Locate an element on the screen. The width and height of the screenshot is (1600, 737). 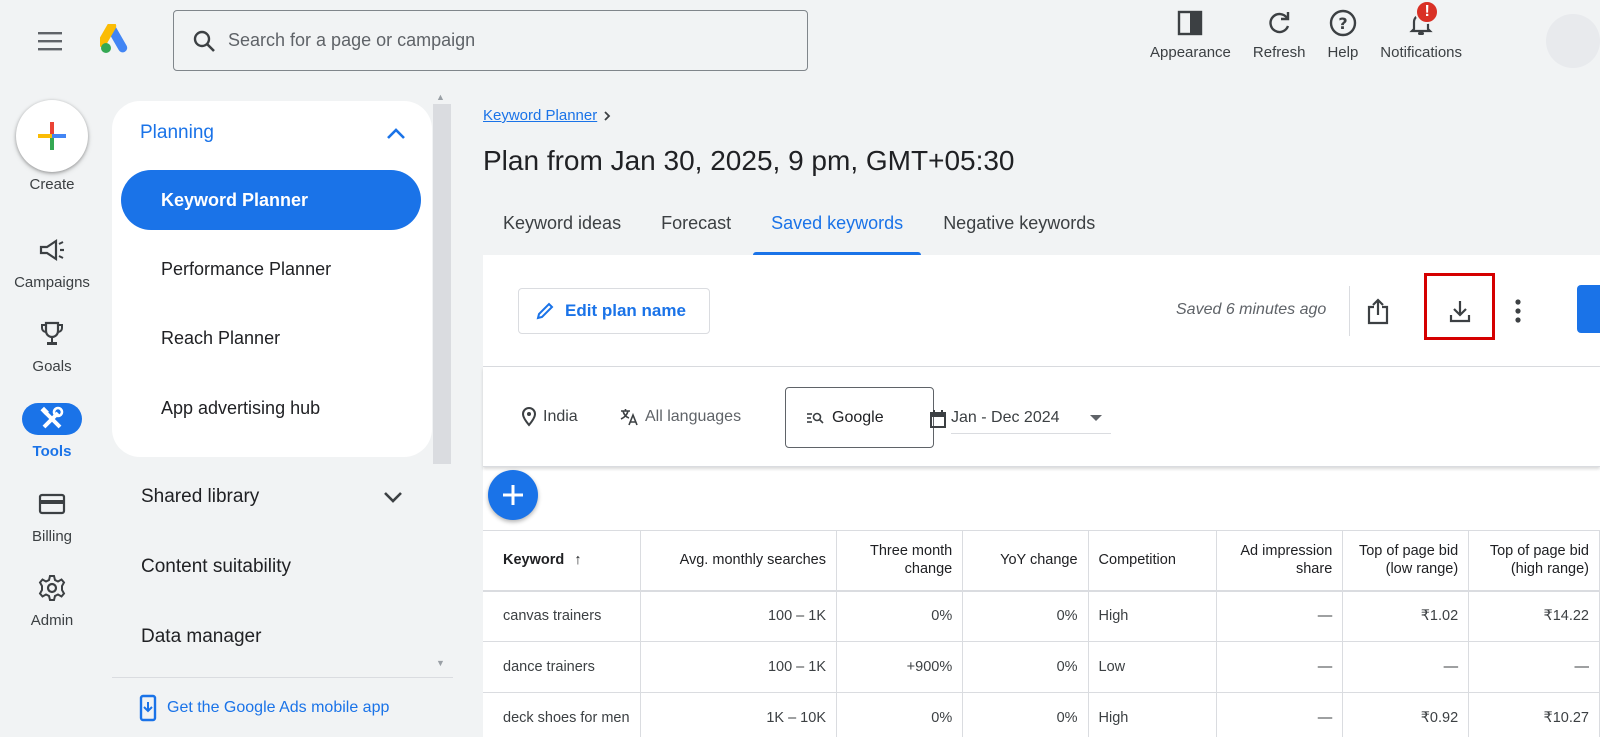
create-button is located at coordinates (52, 136).